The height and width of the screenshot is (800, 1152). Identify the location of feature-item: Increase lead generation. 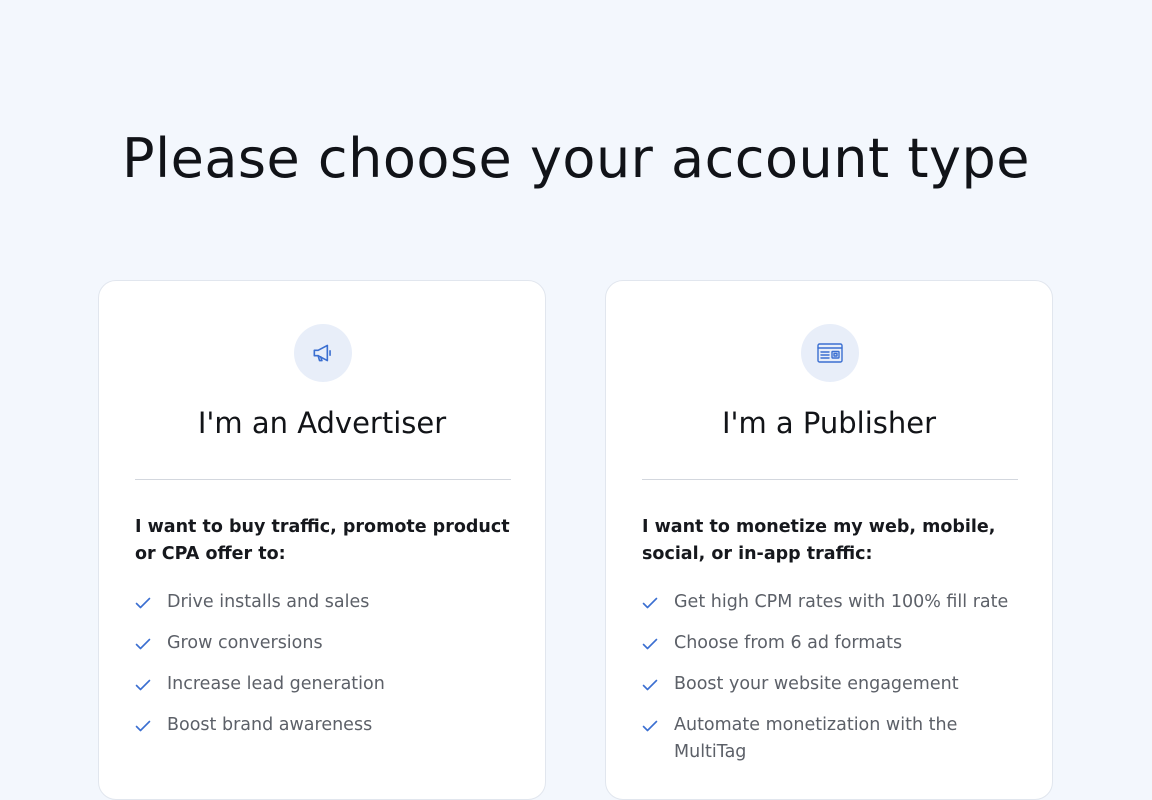
(325, 684).